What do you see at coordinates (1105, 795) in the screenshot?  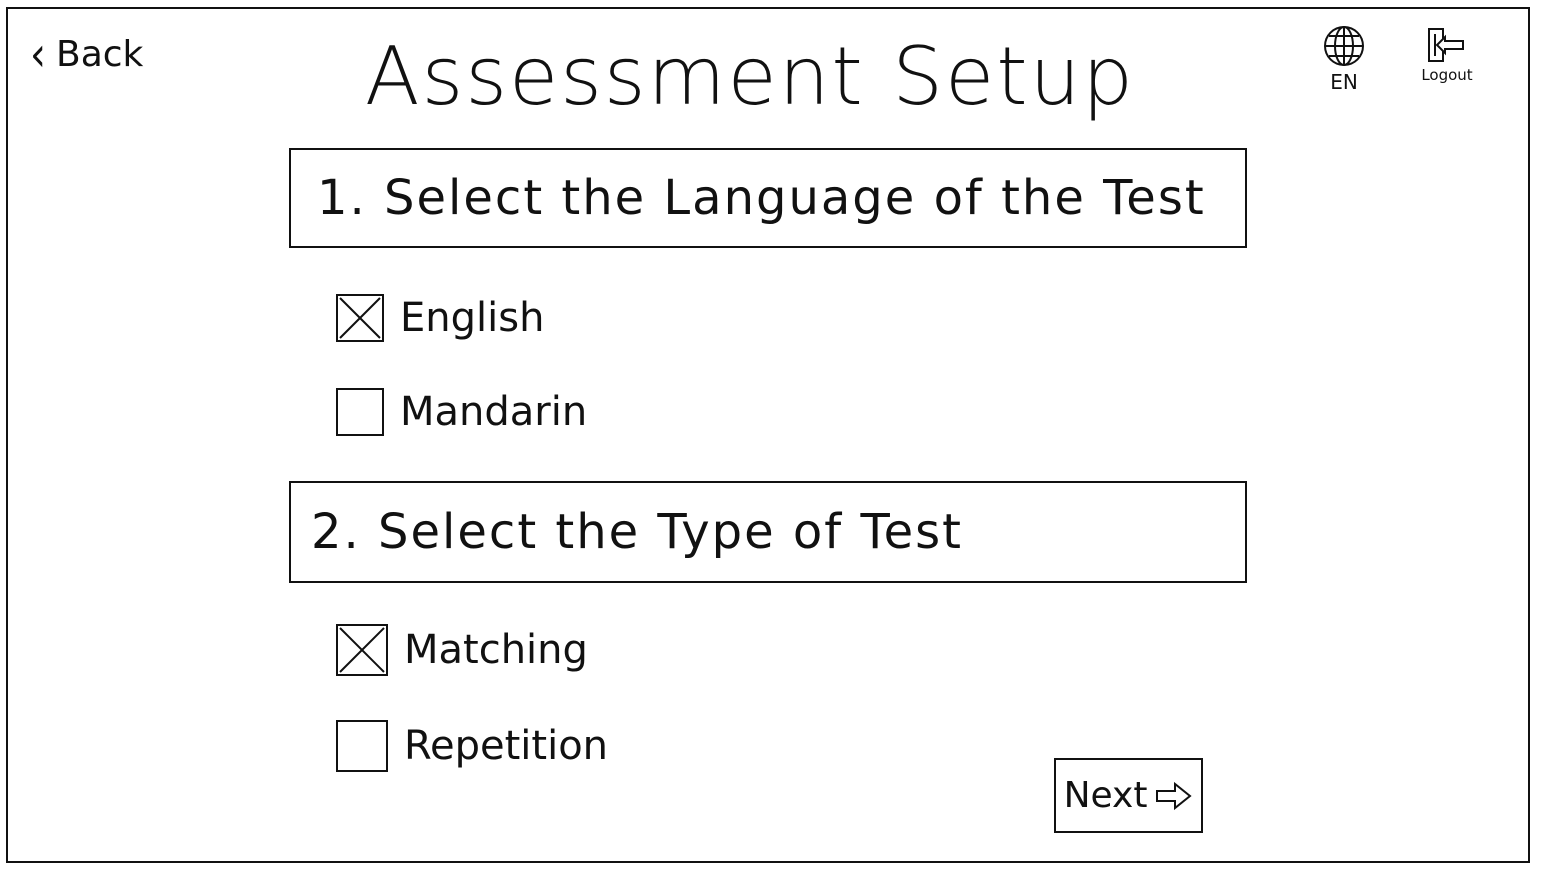 I see `next-label: Next` at bounding box center [1105, 795].